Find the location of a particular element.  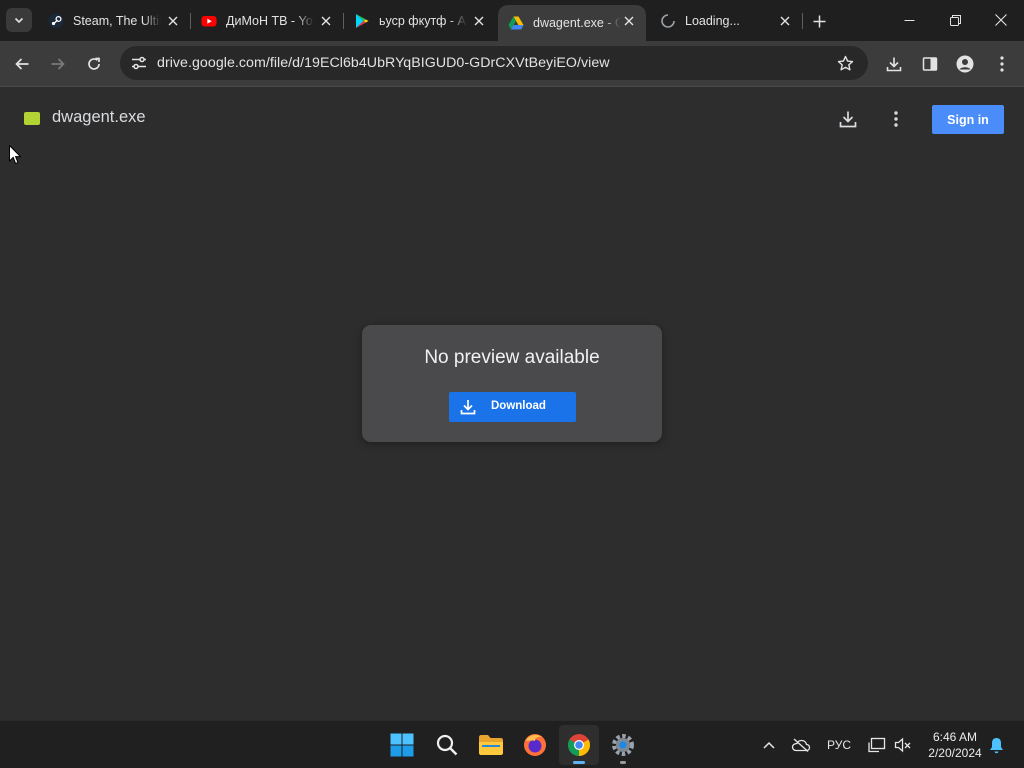

site-info-icon is located at coordinates (139, 63).